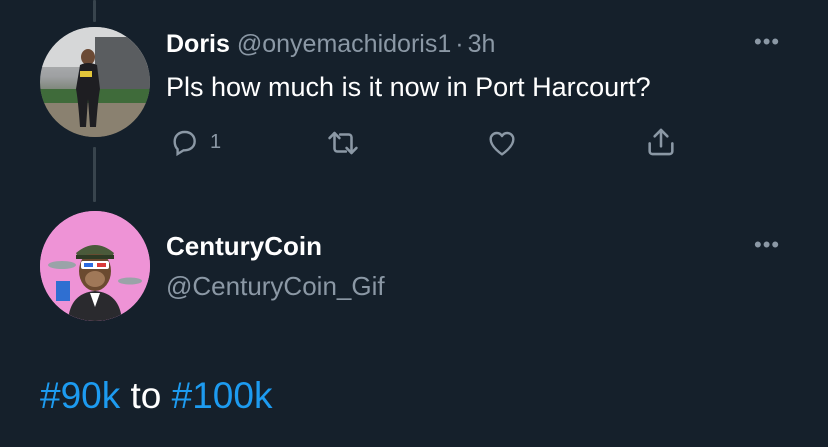 The width and height of the screenshot is (828, 447). What do you see at coordinates (767, 245) in the screenshot?
I see `main-more-icon: •••` at bounding box center [767, 245].